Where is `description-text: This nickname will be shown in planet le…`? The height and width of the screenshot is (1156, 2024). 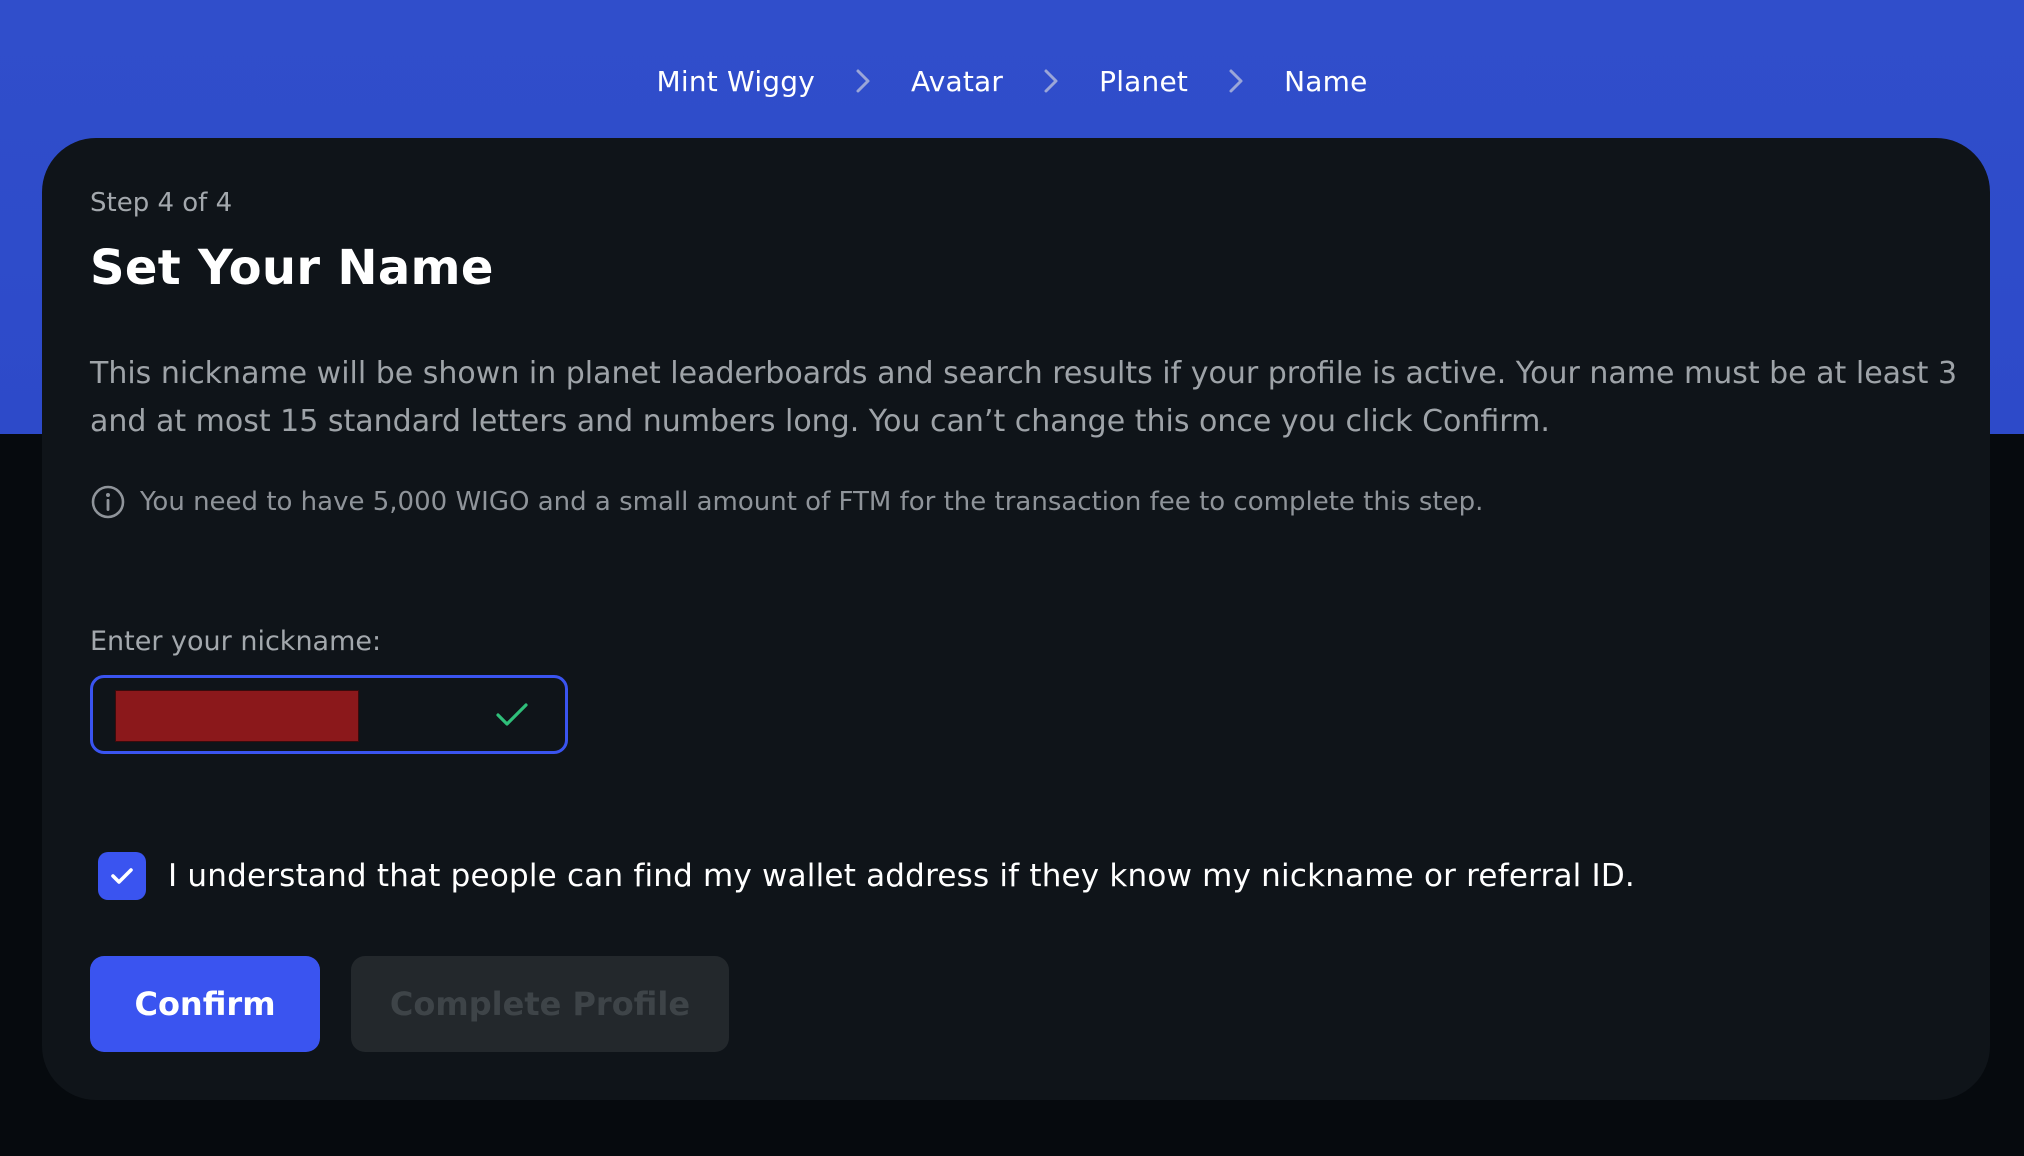
description-text: This nickname will be shown in planet le… is located at coordinates (1024, 397).